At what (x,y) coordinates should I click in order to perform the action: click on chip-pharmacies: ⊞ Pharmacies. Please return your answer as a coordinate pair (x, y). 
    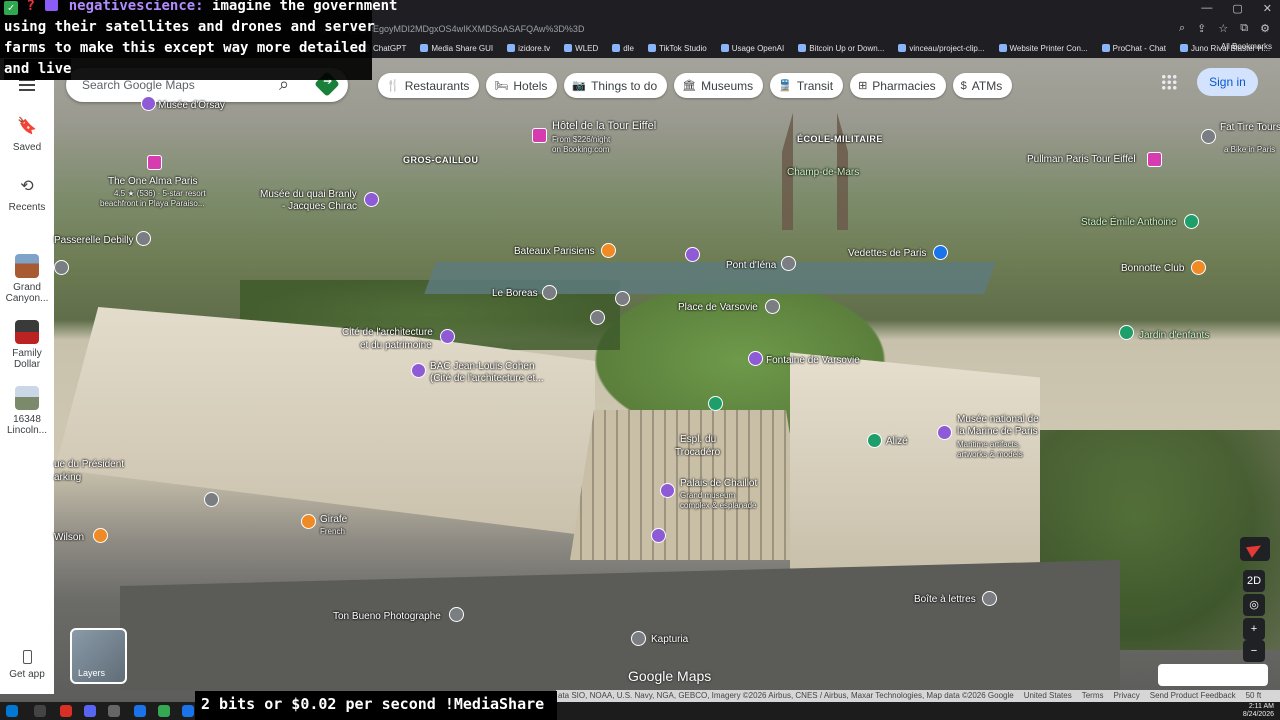
    Looking at the image, I should click on (898, 85).